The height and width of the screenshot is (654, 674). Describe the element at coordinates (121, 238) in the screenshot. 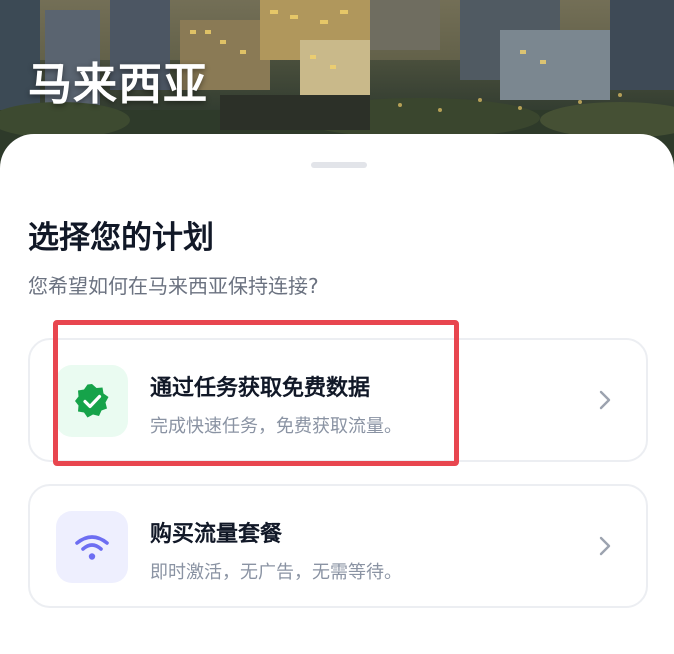

I see `plan-title: 选择您的计划` at that location.